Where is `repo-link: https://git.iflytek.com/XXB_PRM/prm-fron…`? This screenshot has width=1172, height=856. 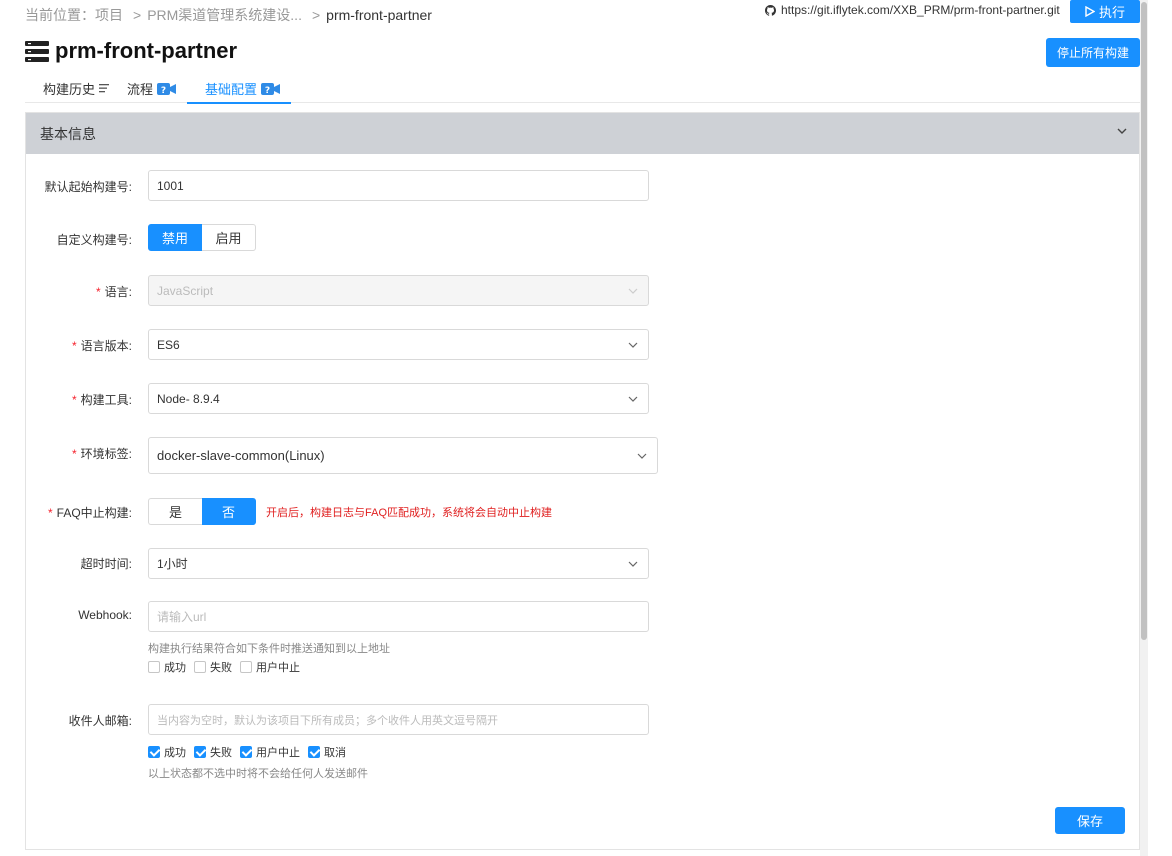
repo-link: https://git.iflytek.com/XXB_PRM/prm-fron… is located at coordinates (912, 10).